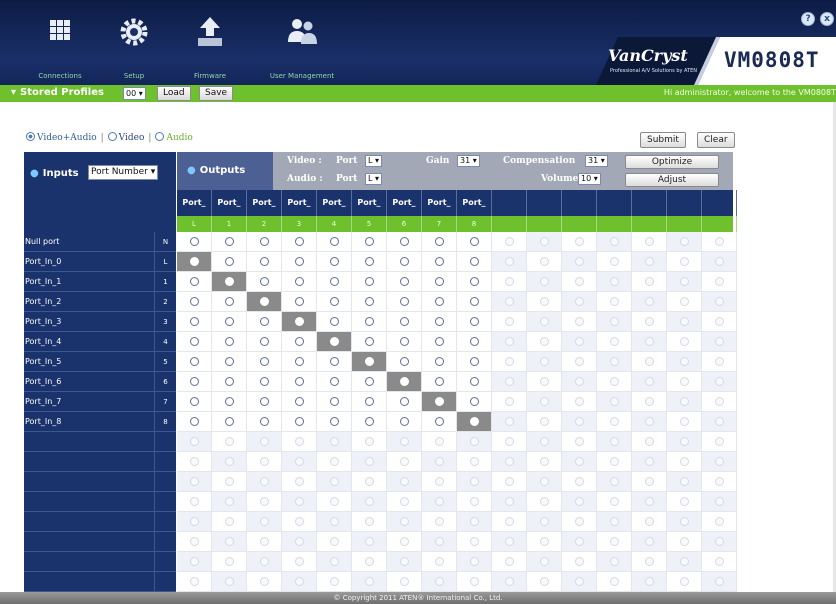 The image size is (836, 604). I want to click on clear-button: Clear, so click(716, 140).